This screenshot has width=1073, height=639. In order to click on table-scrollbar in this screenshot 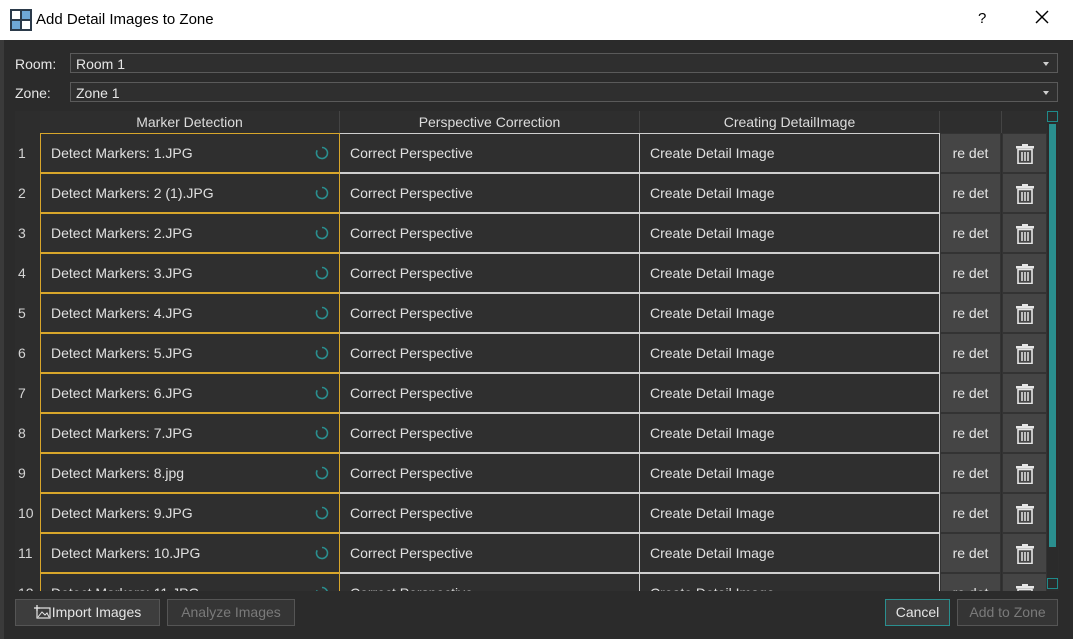, I will do `click(1052, 350)`.